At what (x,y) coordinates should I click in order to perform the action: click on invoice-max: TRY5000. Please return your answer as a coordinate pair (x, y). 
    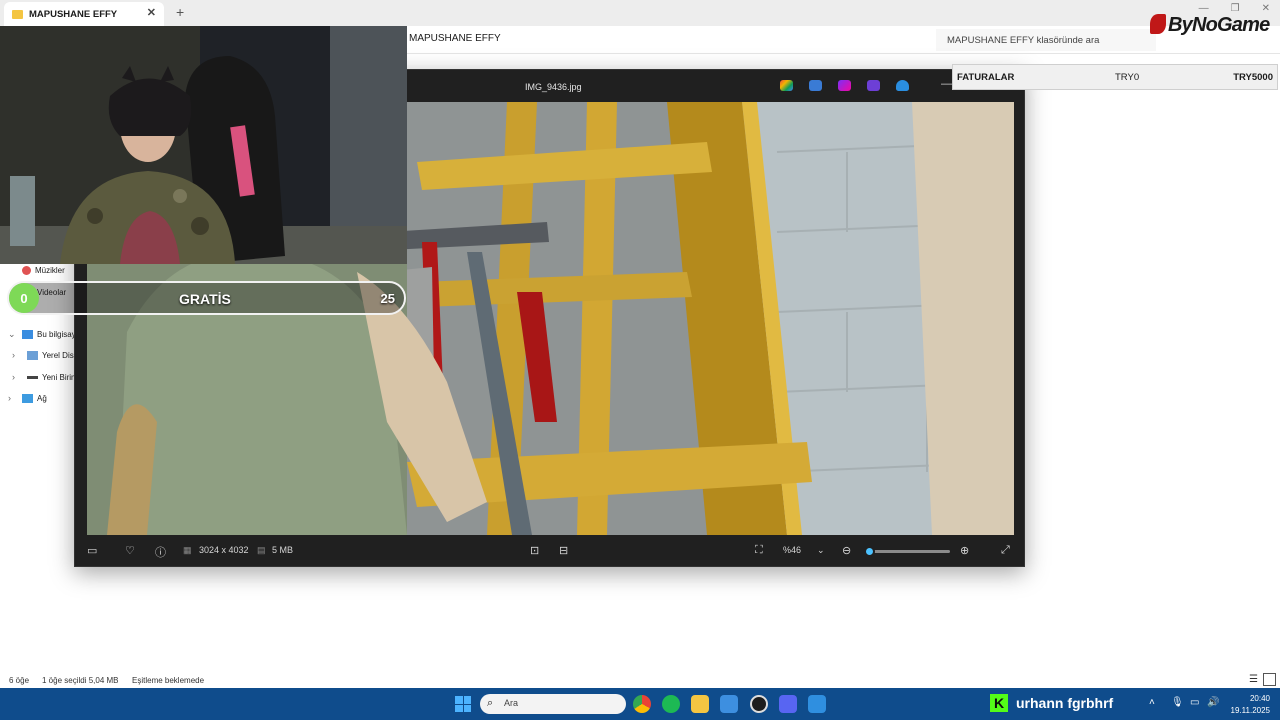
    Looking at the image, I should click on (1253, 77).